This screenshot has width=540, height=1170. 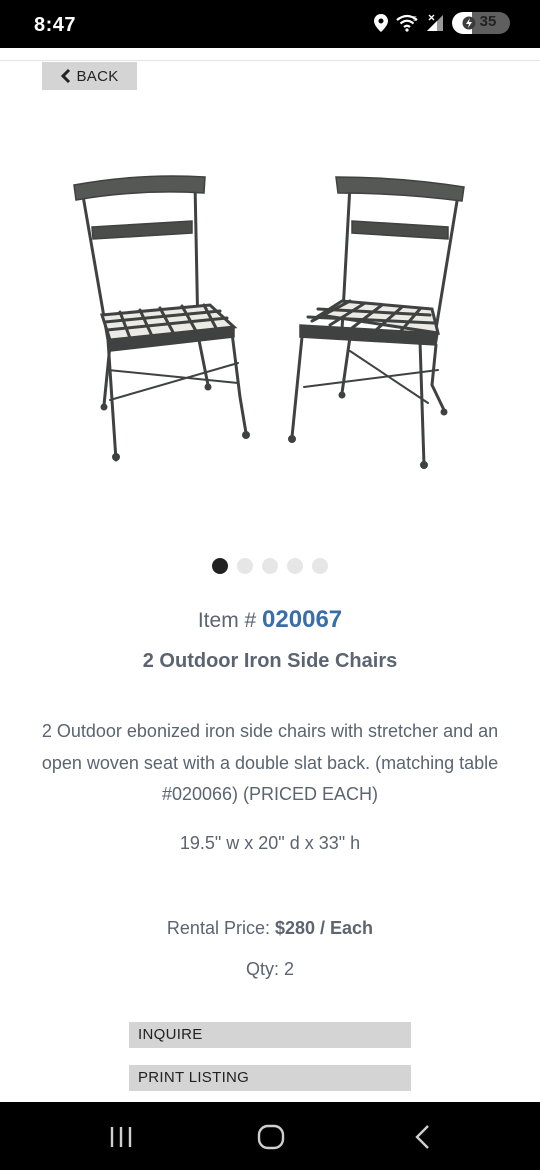 I want to click on chair-right, so click(x=376, y=322).